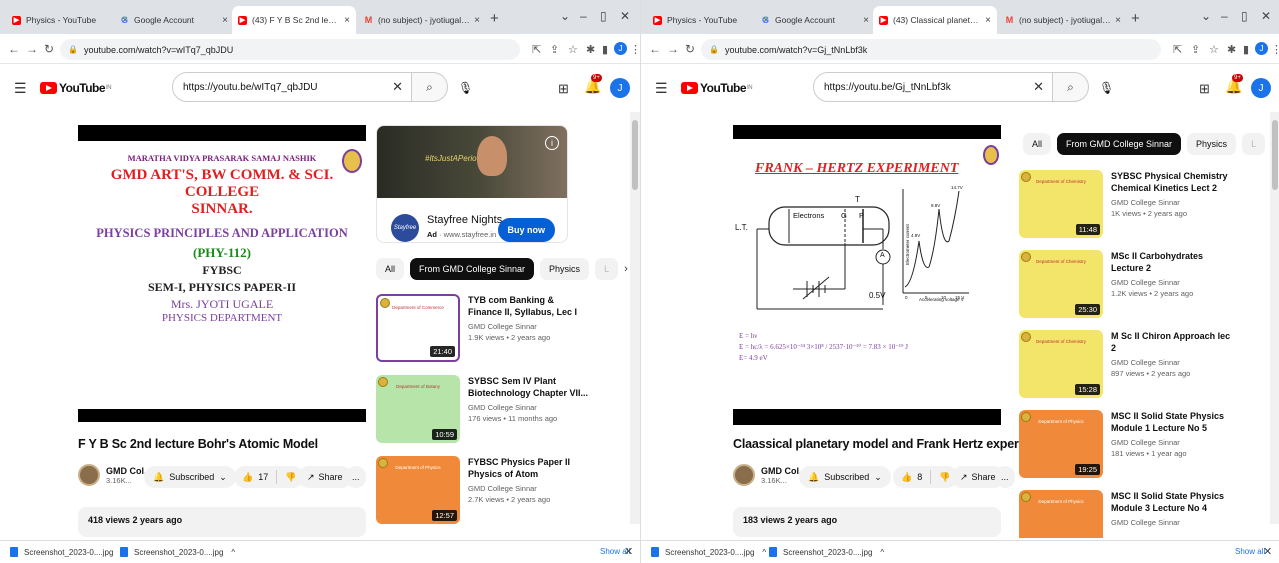 Image resolution: width=1279 pixels, height=563 pixels. Describe the element at coordinates (1061, 284) in the screenshot. I see `rec-thumbnail: Department of Chemistry 25:30` at that location.